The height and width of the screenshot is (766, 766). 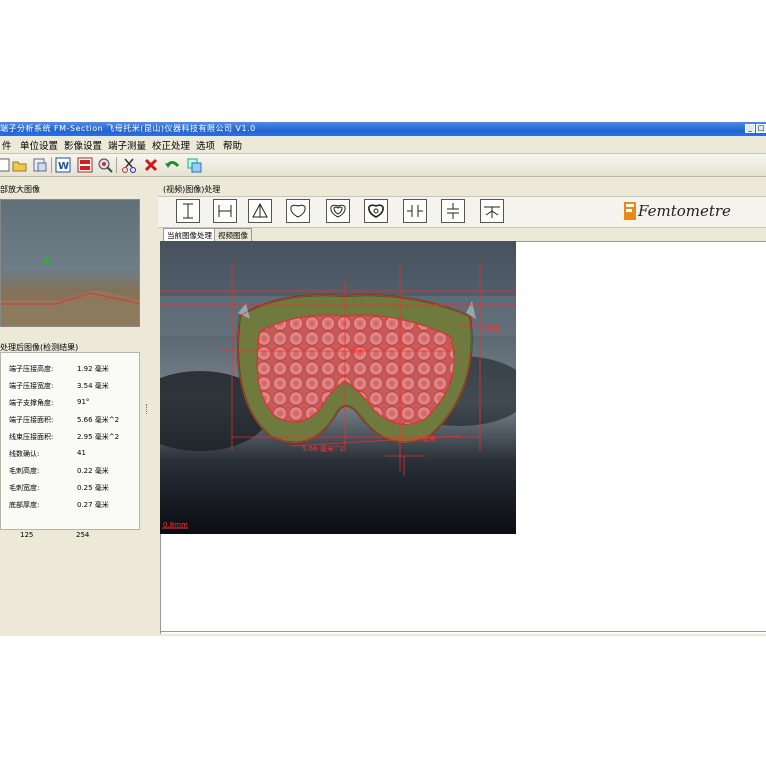 I want to click on bottom-annotation: 毫米, so click(x=429, y=438).